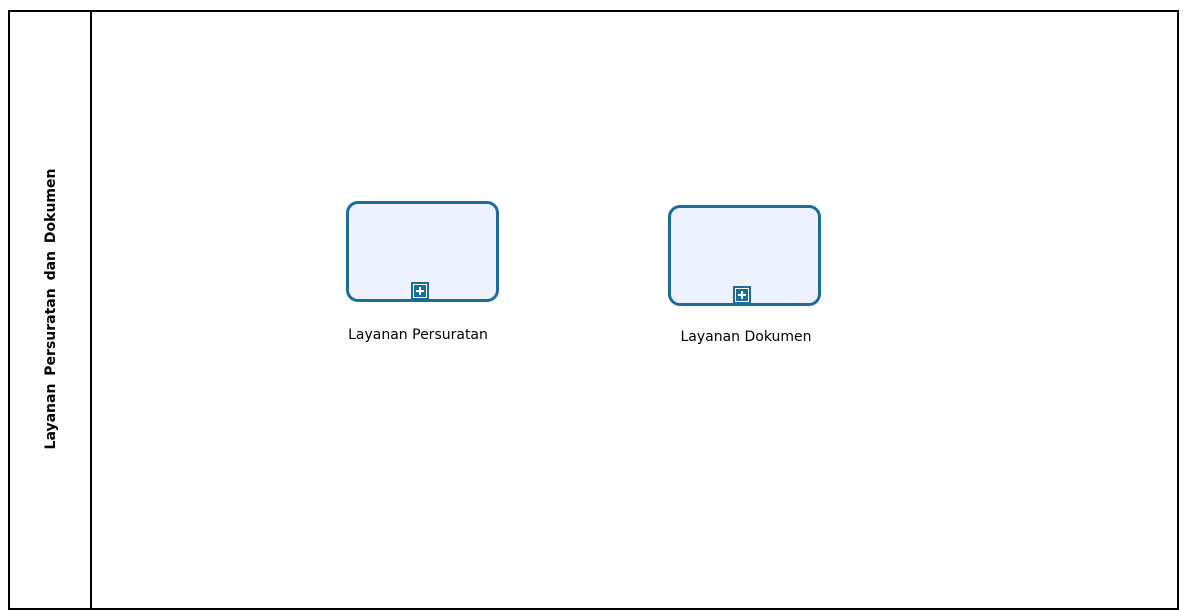  Describe the element at coordinates (418, 335) in the screenshot. I see `subprocess-label: Layanan Persuratan` at that location.